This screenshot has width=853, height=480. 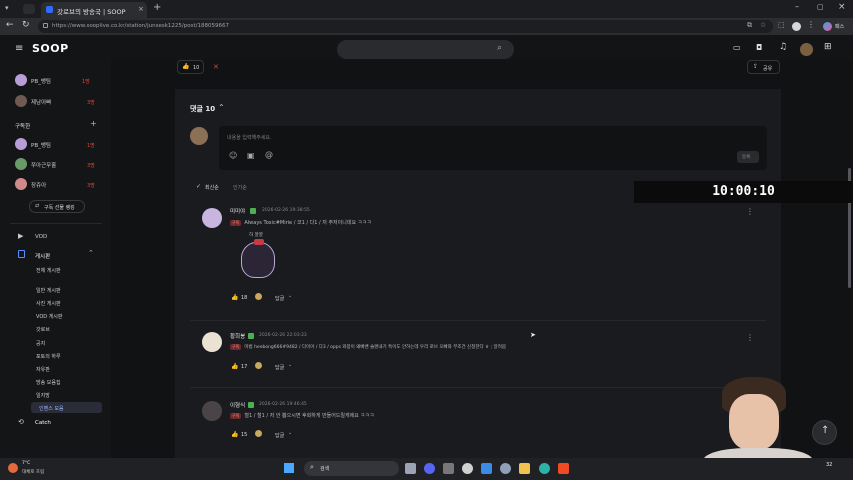 What do you see at coordinates (42, 256) in the screenshot?
I see `sidebar-item-board: 게시판` at bounding box center [42, 256].